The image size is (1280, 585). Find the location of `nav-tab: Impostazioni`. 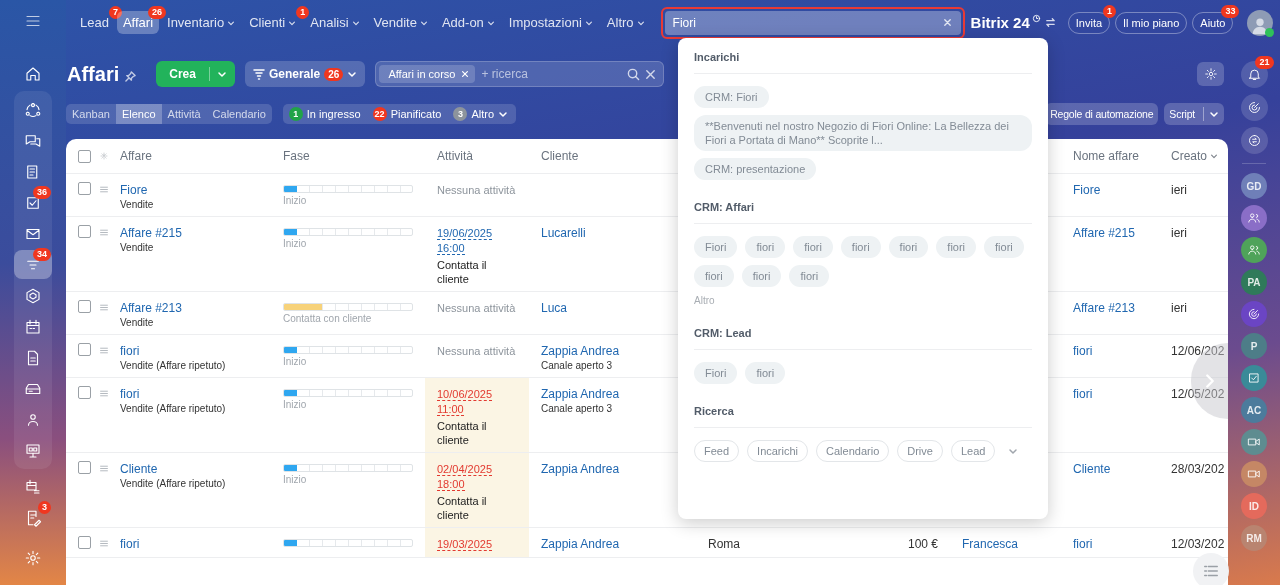

nav-tab: Impostazioni is located at coordinates (550, 22).